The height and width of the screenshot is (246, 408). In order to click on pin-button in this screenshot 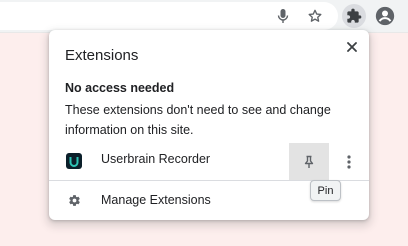, I will do `click(309, 162)`.